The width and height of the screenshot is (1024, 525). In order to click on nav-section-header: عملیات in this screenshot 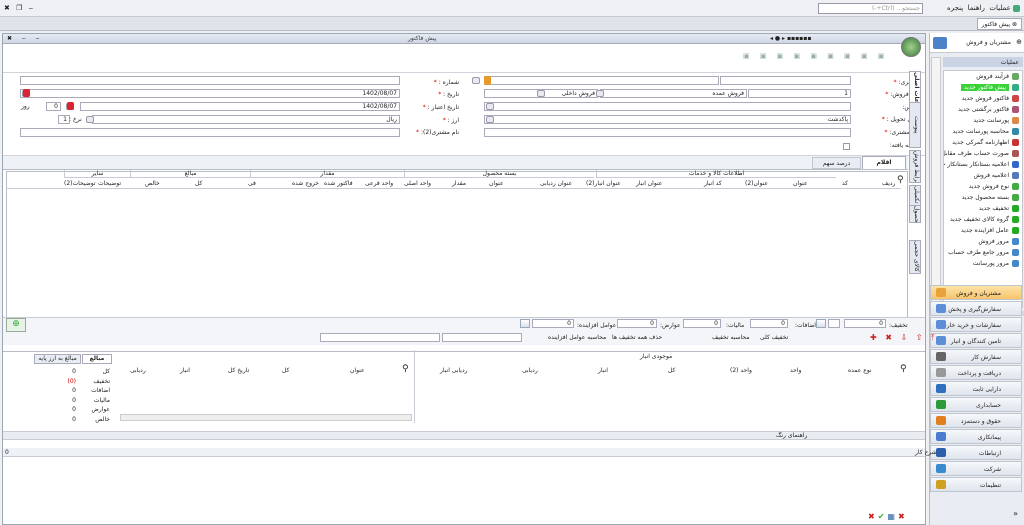, I will do `click(983, 62)`.